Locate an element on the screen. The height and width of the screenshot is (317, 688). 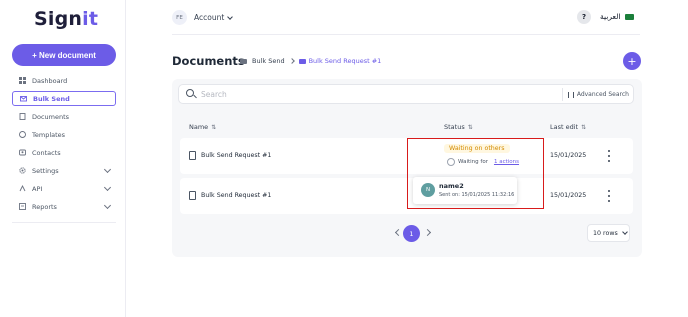
advanced-search-label: Advanced Search is located at coordinates (602, 94).